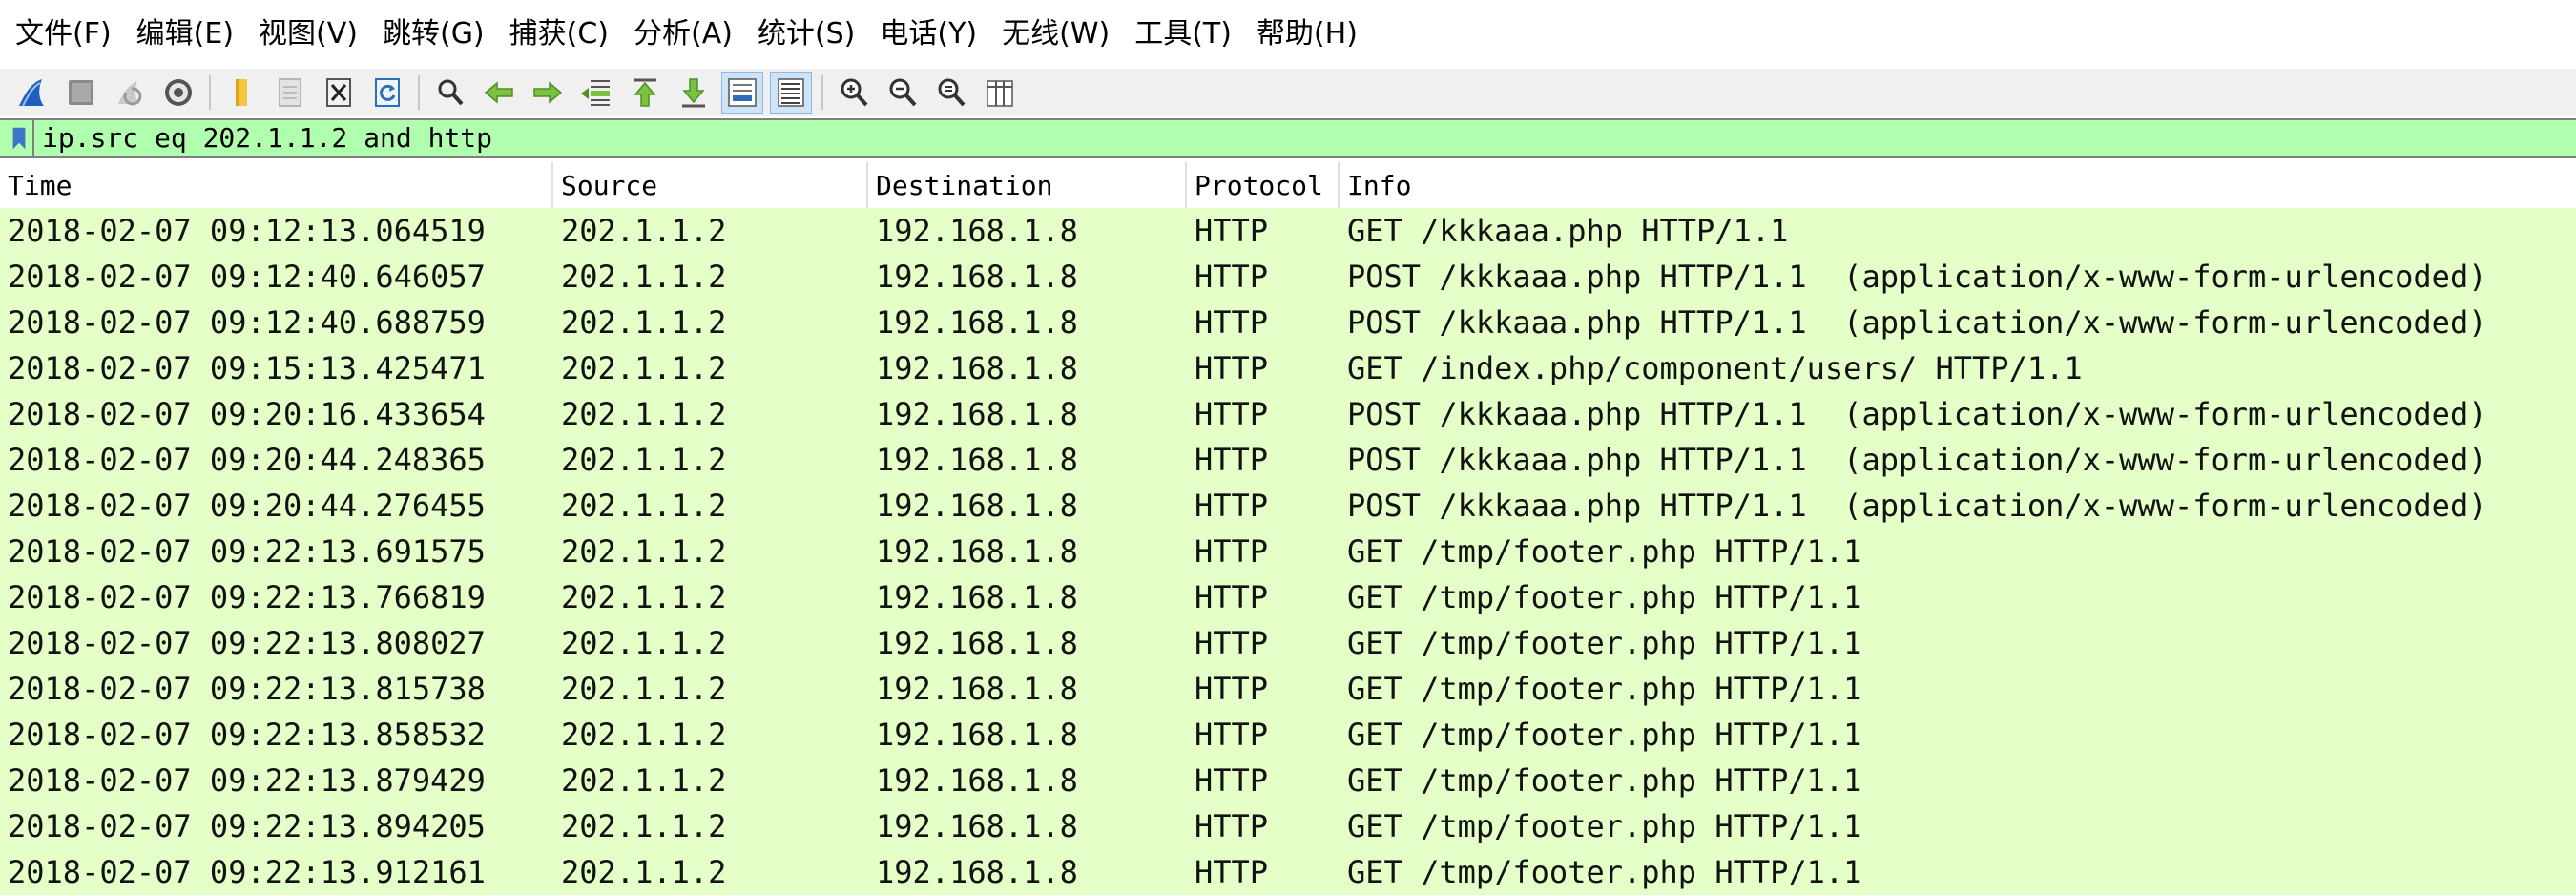 This screenshot has width=2576, height=895. What do you see at coordinates (81, 93) in the screenshot?
I see `stop-capture-icon` at bounding box center [81, 93].